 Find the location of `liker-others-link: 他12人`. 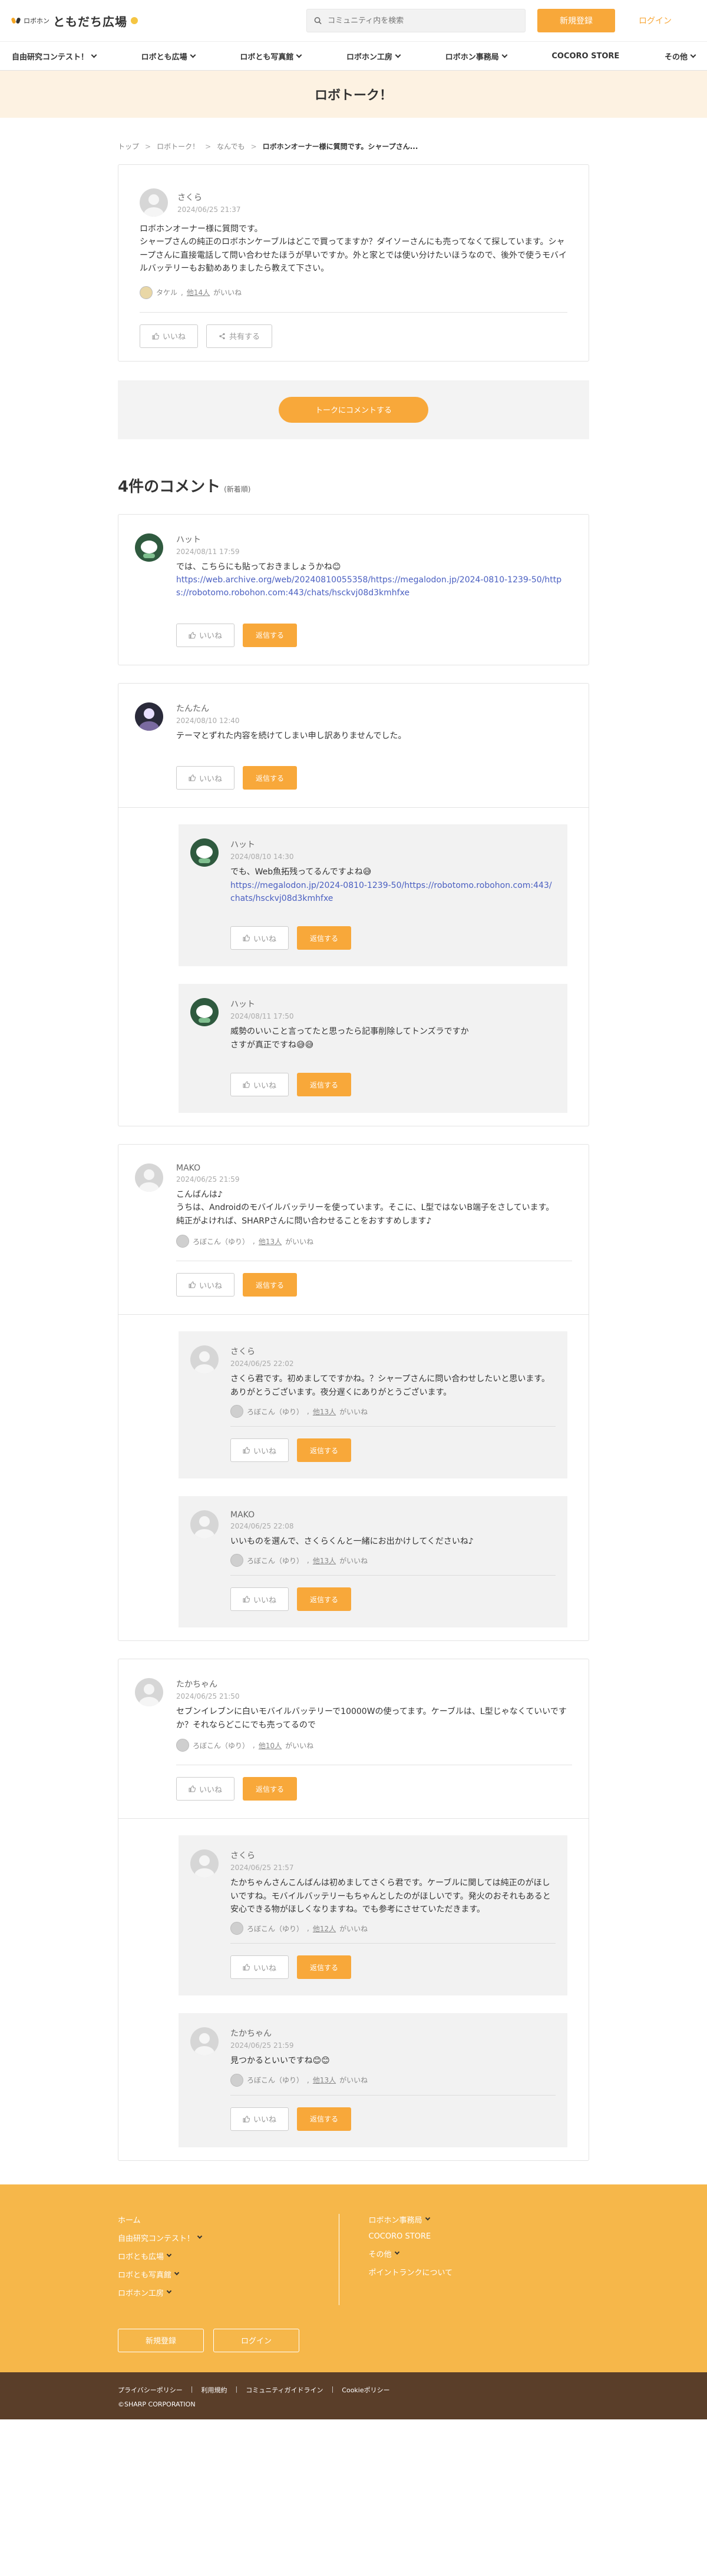

liker-others-link: 他12人 is located at coordinates (324, 1929).